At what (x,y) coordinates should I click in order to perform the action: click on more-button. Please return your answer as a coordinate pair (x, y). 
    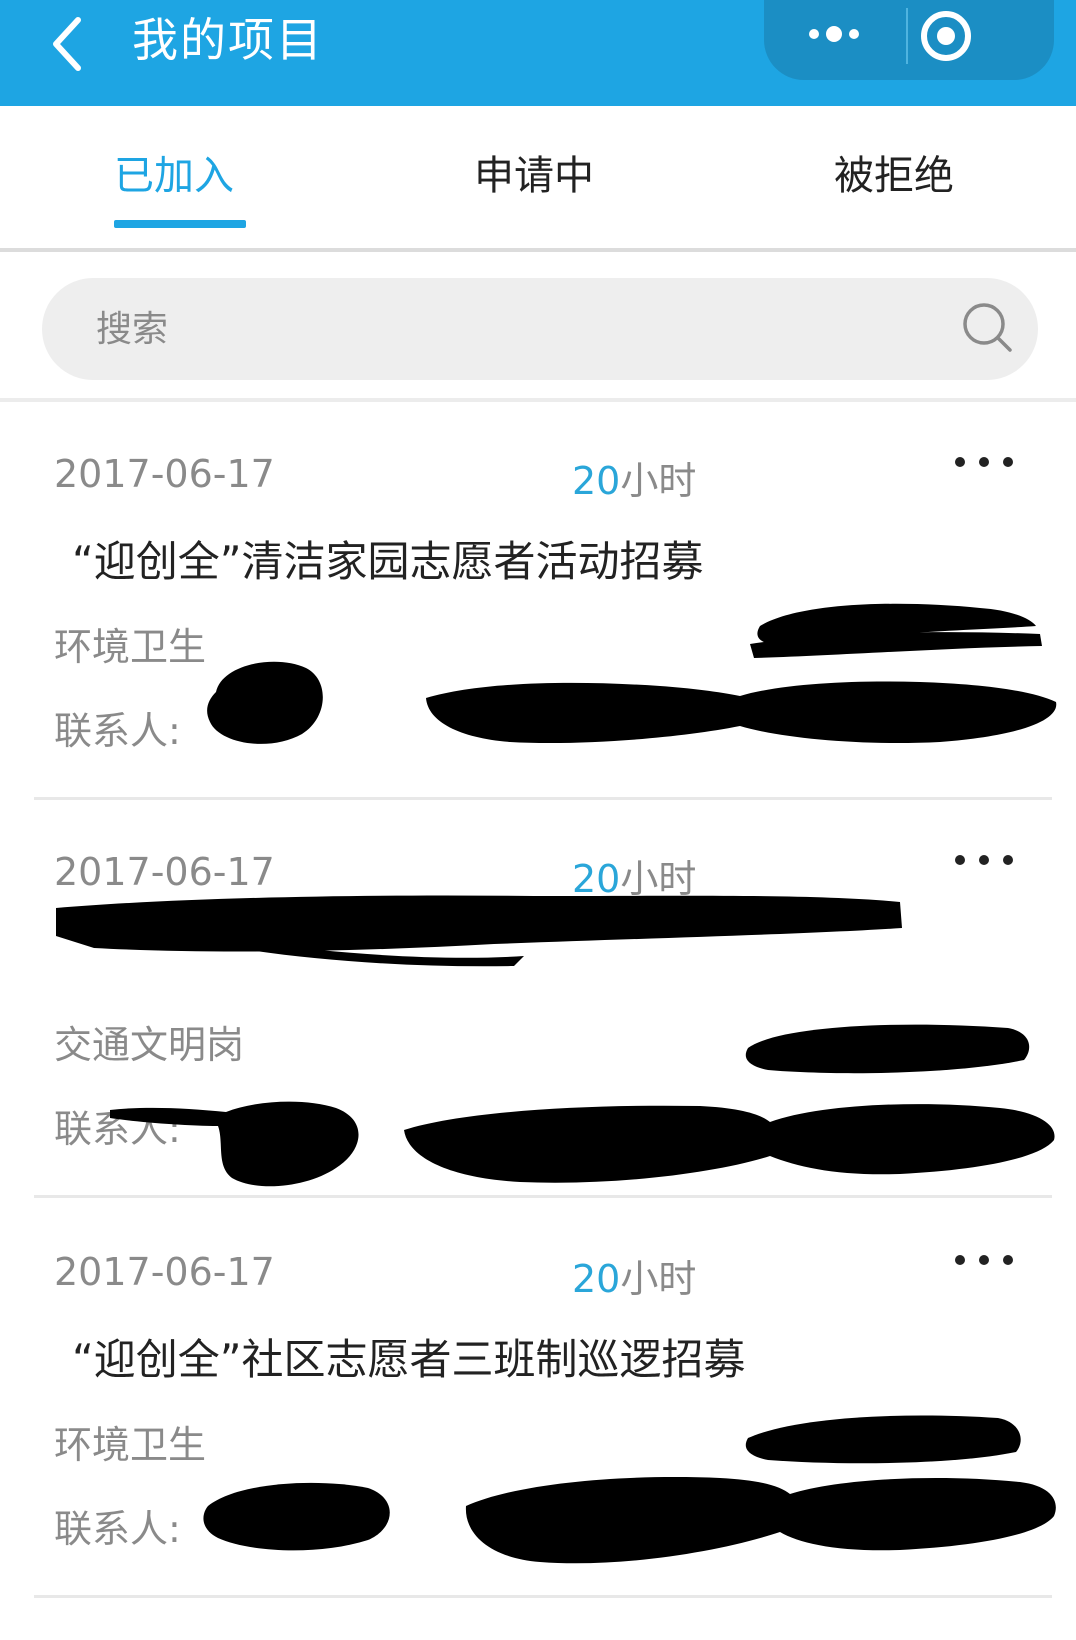
    Looking at the image, I should click on (835, 40).